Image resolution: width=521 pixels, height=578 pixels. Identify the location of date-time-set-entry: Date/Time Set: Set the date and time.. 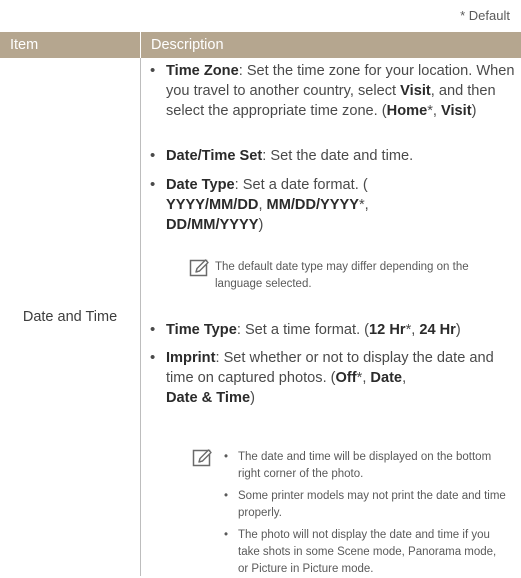
(341, 156).